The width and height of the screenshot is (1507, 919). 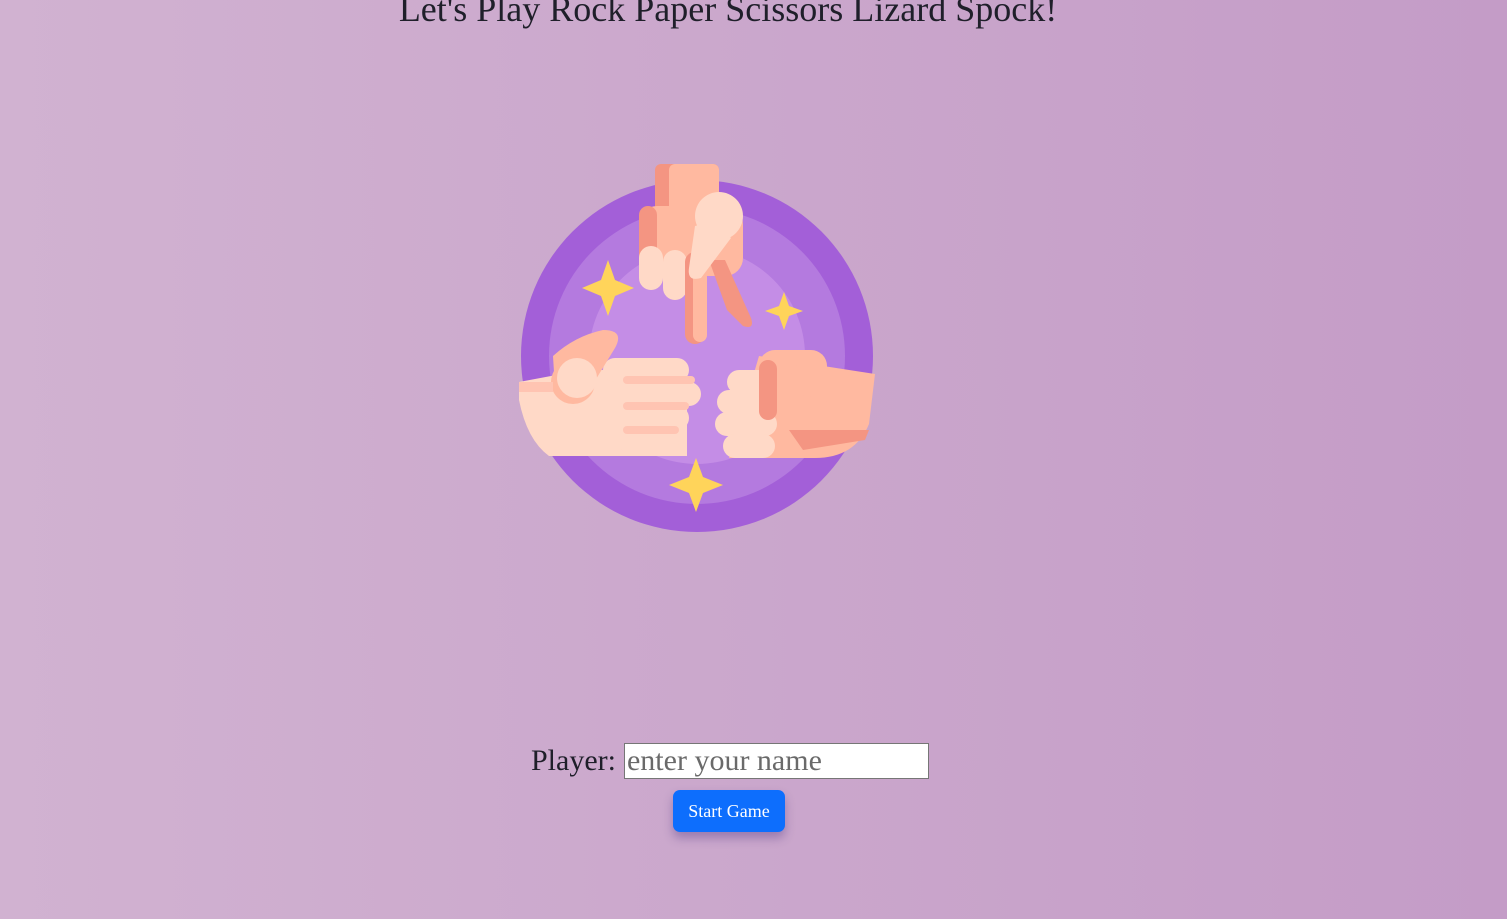 I want to click on start-game-button: Start Game, so click(x=729, y=811).